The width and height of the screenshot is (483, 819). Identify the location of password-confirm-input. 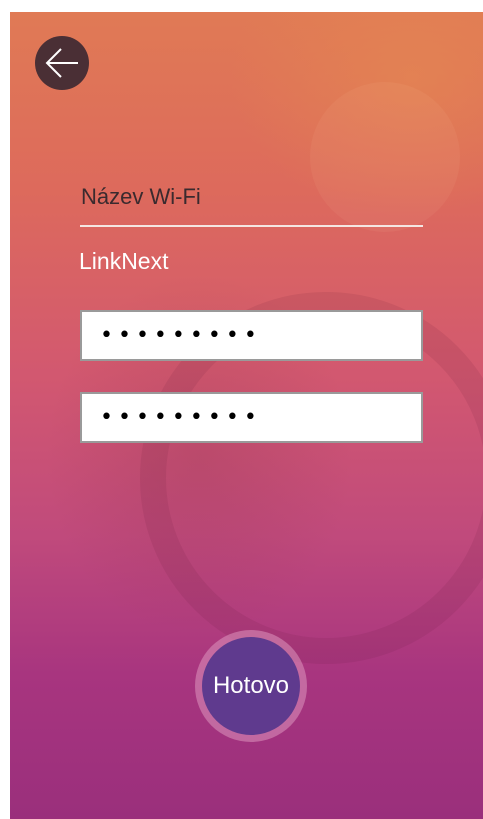
(251, 417).